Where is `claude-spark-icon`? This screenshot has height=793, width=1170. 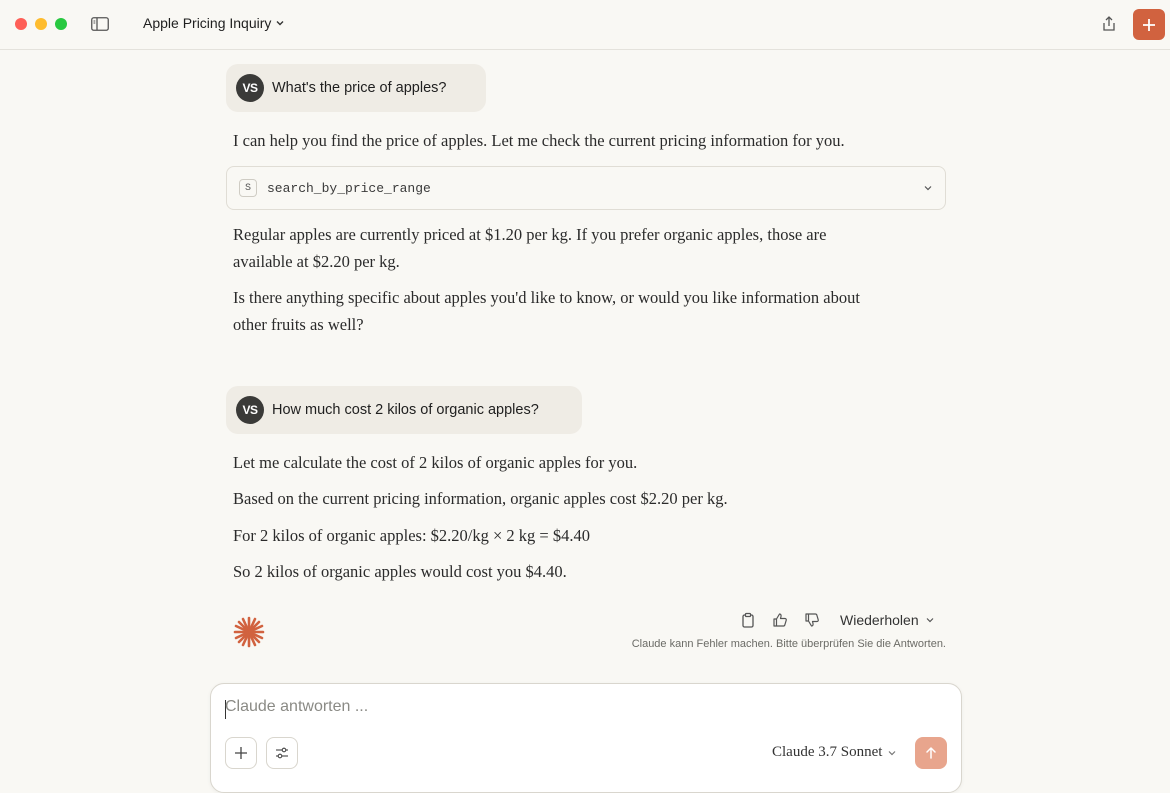
claude-spark-icon is located at coordinates (249, 632).